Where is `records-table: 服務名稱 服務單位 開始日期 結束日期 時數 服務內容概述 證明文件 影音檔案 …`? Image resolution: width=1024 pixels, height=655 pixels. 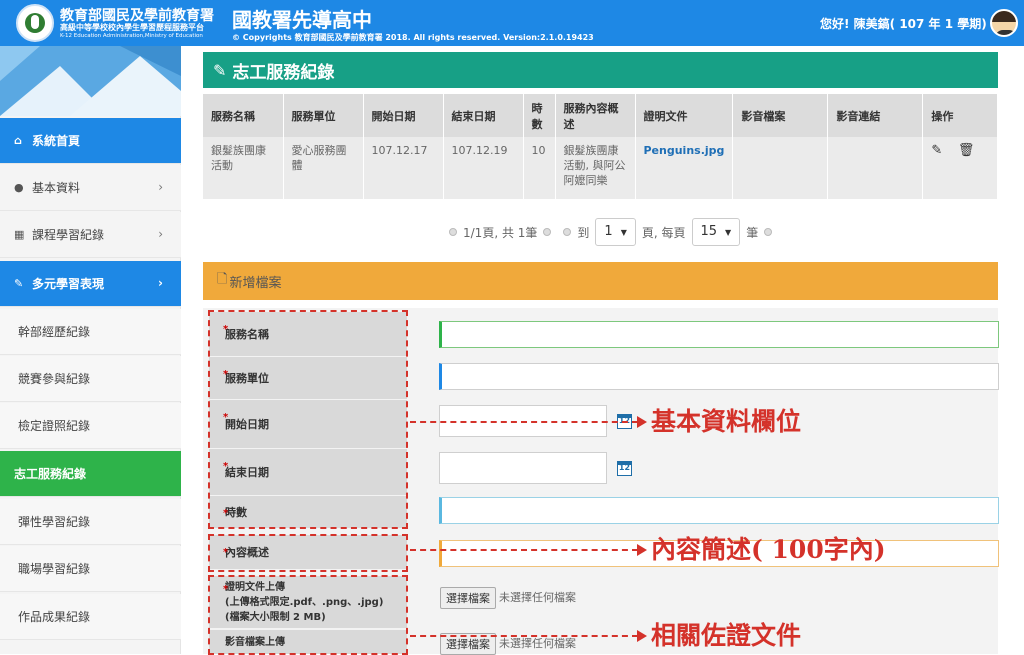 records-table: 服務名稱 服務單位 開始日期 結束日期 時數 服務內容概述 證明文件 影音檔案 … is located at coordinates (600, 146).